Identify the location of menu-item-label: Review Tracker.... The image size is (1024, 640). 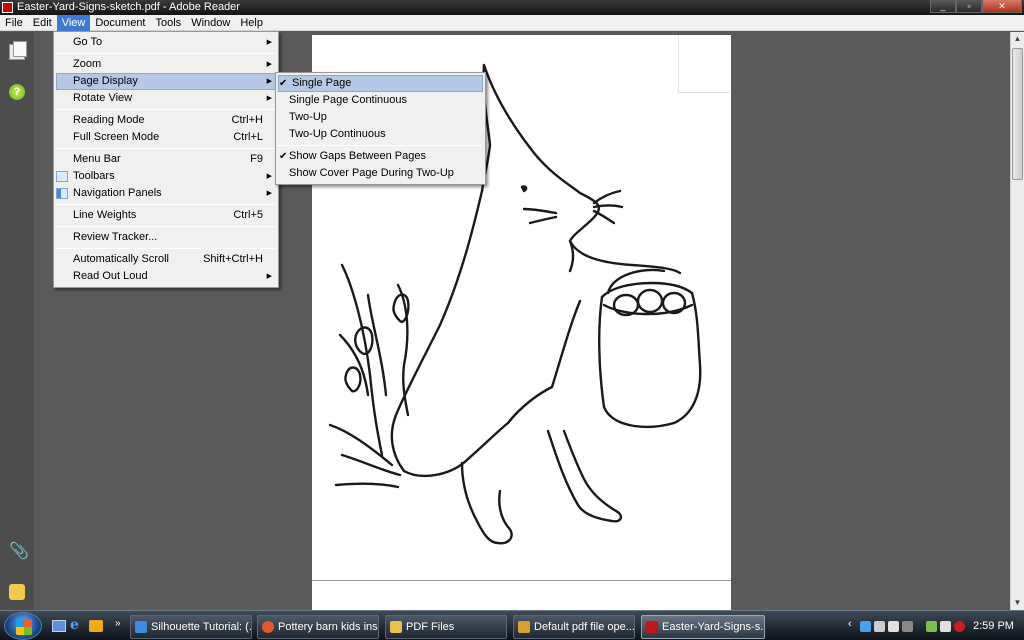
(115, 237).